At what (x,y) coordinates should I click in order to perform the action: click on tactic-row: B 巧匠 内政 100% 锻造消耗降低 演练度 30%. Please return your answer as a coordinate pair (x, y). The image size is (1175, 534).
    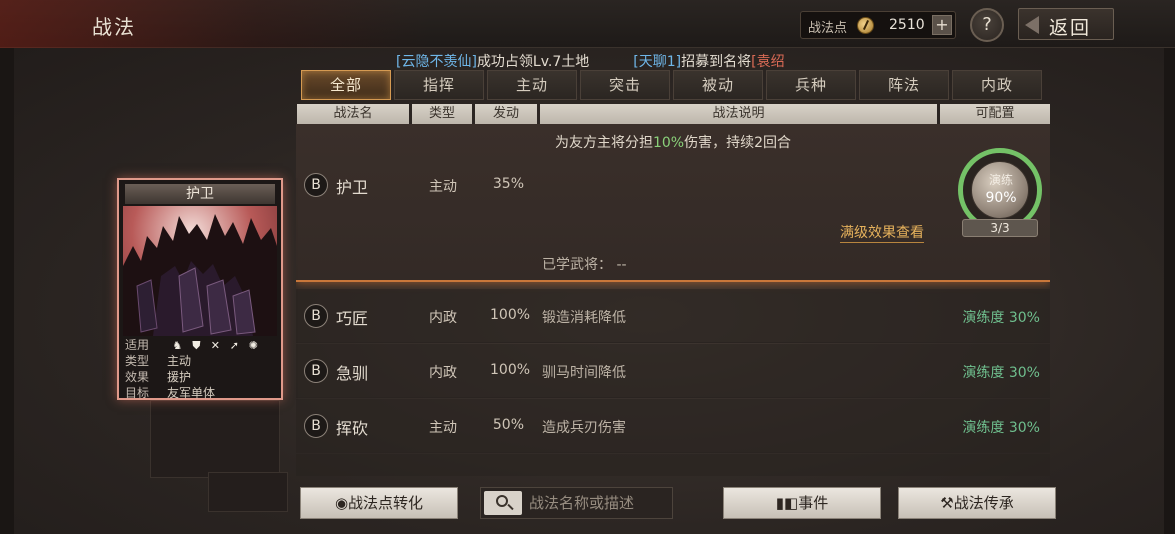
    Looking at the image, I should click on (673, 316).